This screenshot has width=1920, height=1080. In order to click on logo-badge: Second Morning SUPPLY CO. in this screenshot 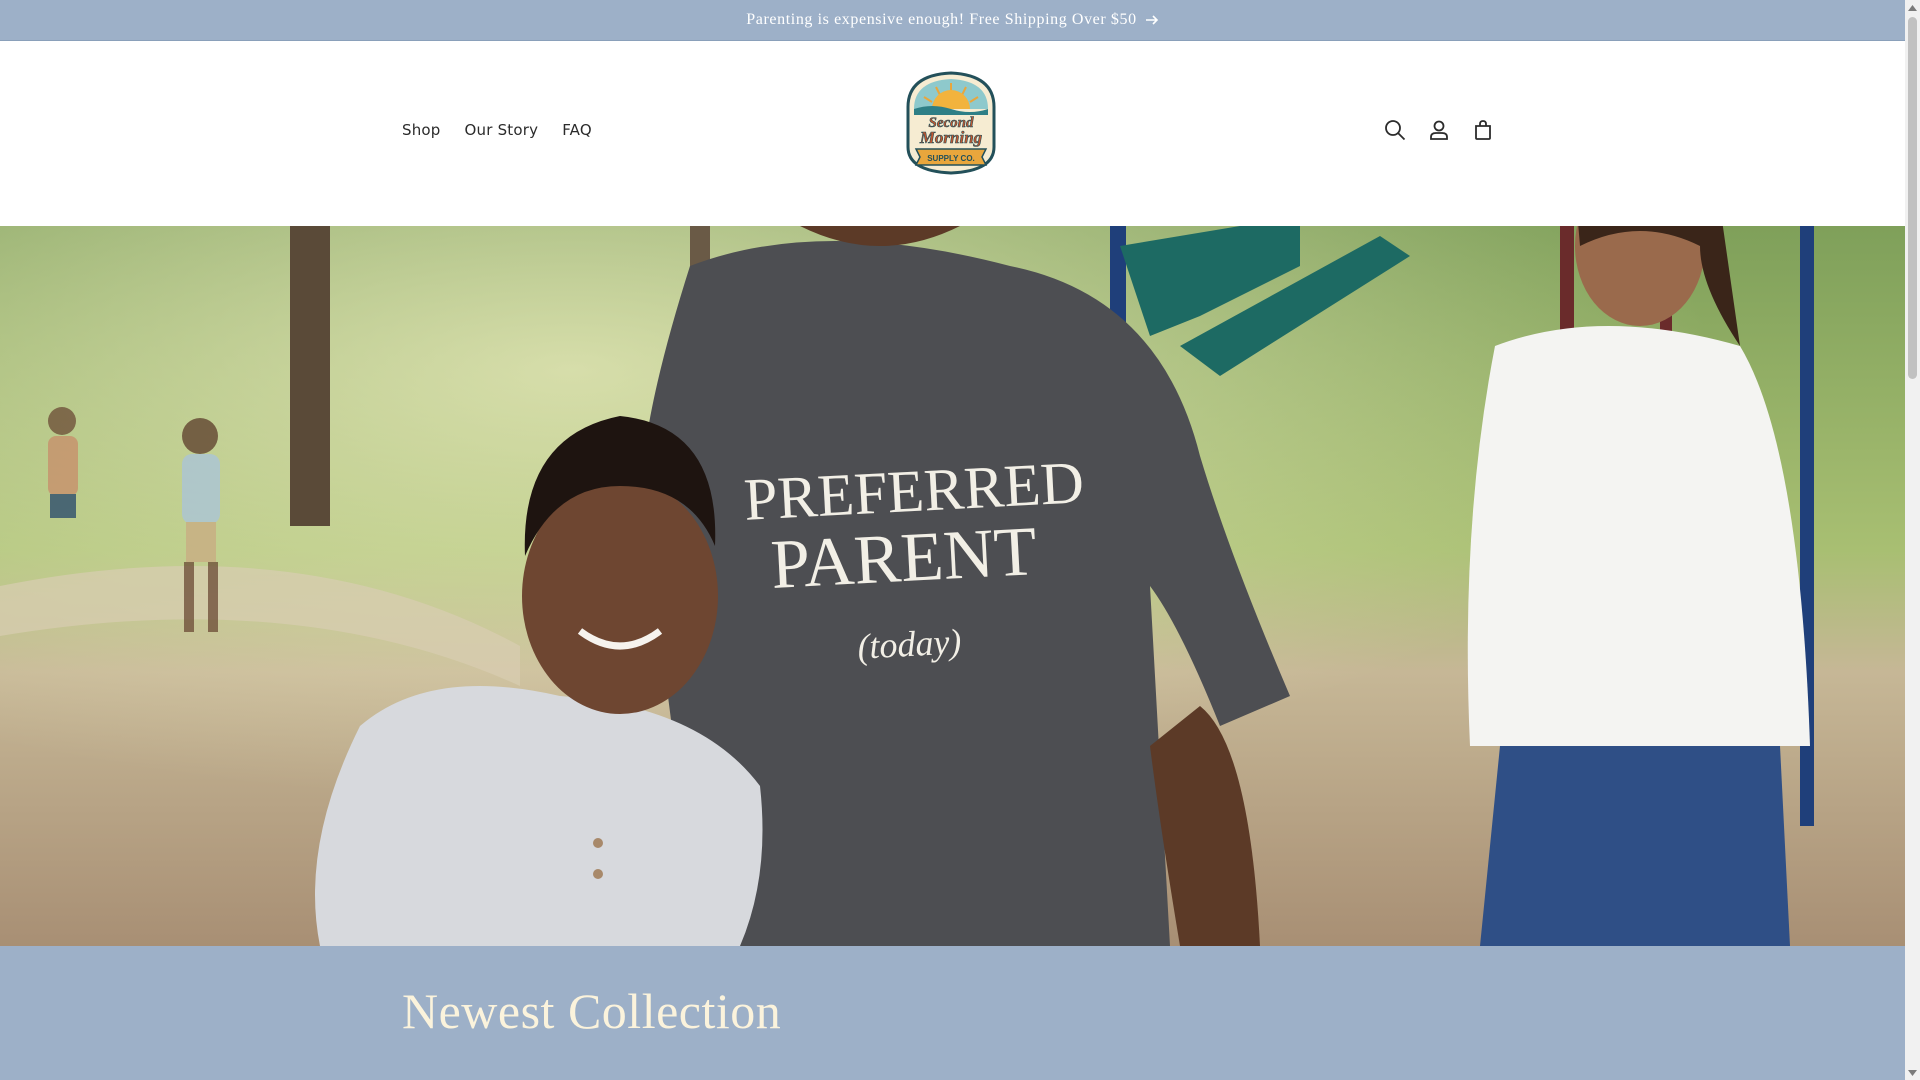, I will do `click(951, 123)`.